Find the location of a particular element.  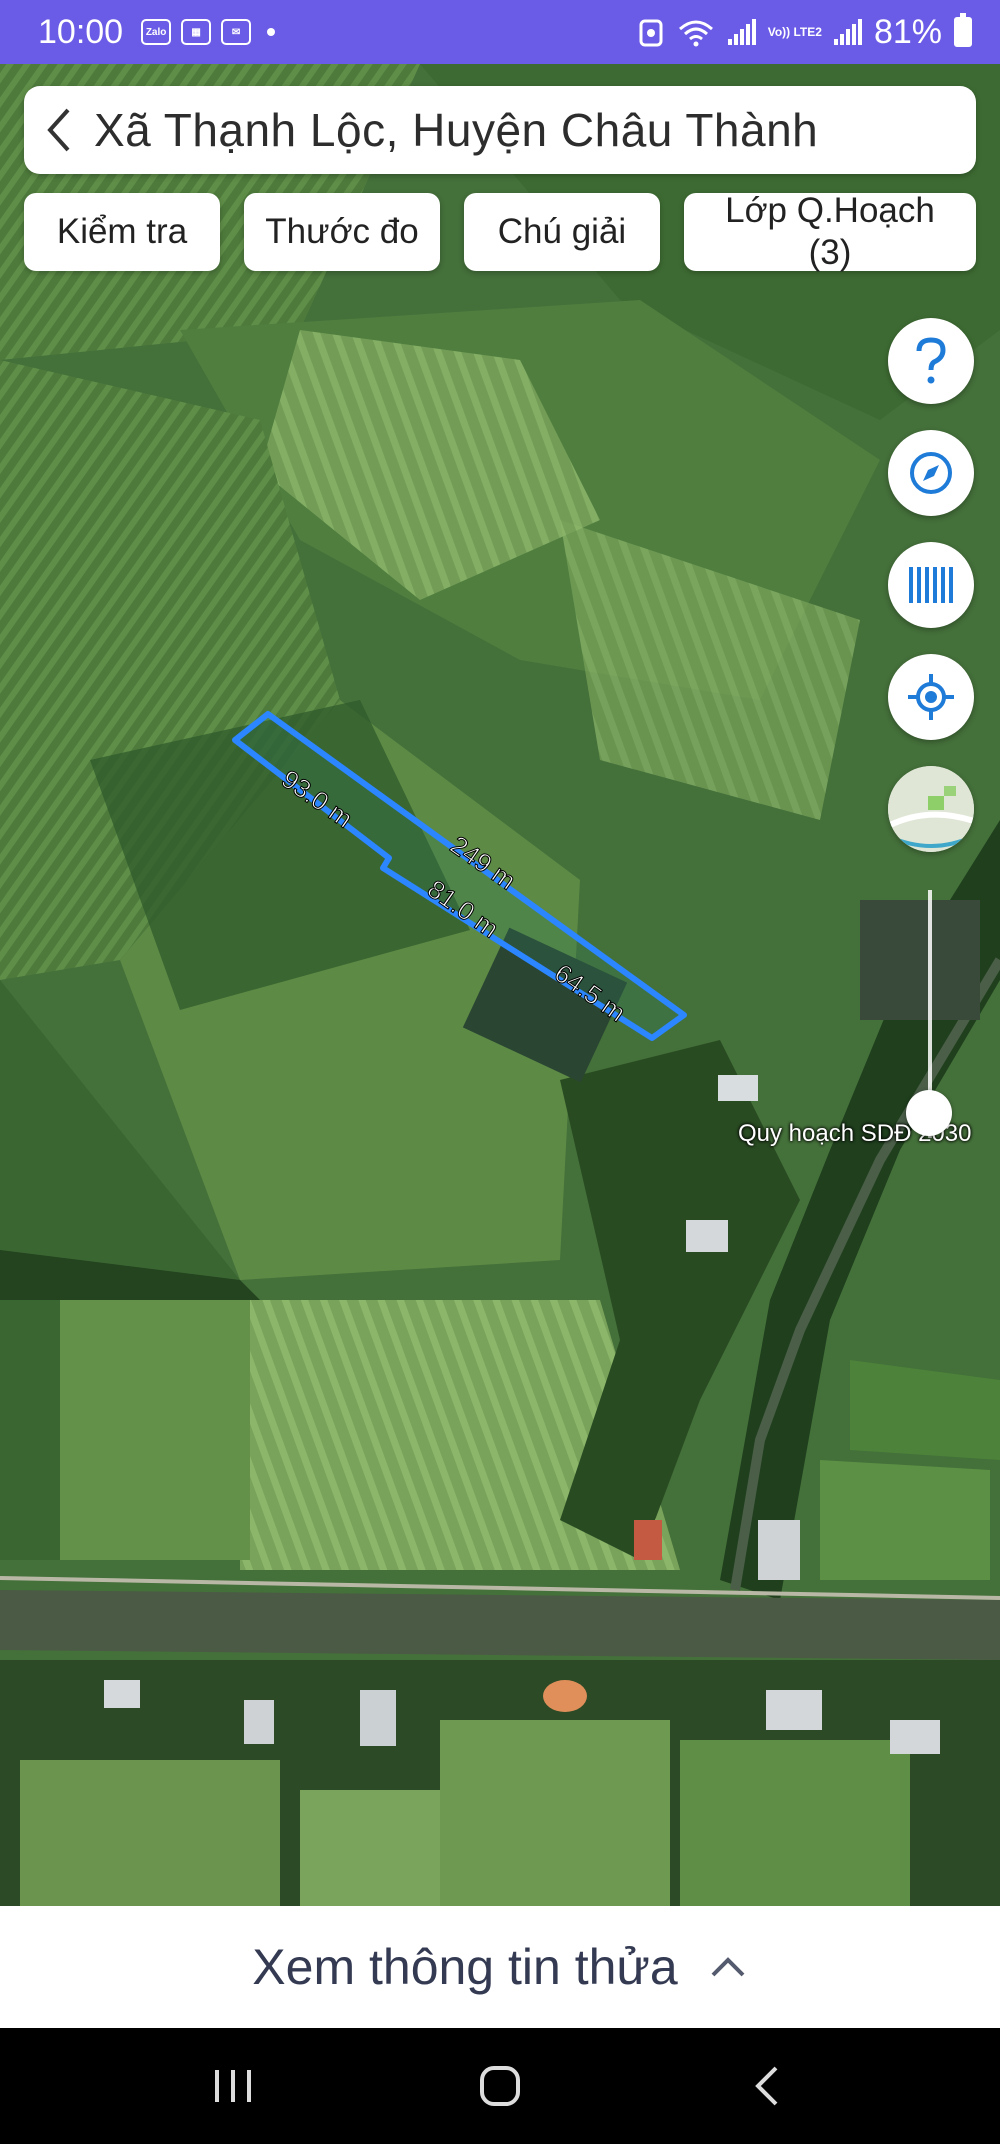

help-button is located at coordinates (931, 361).